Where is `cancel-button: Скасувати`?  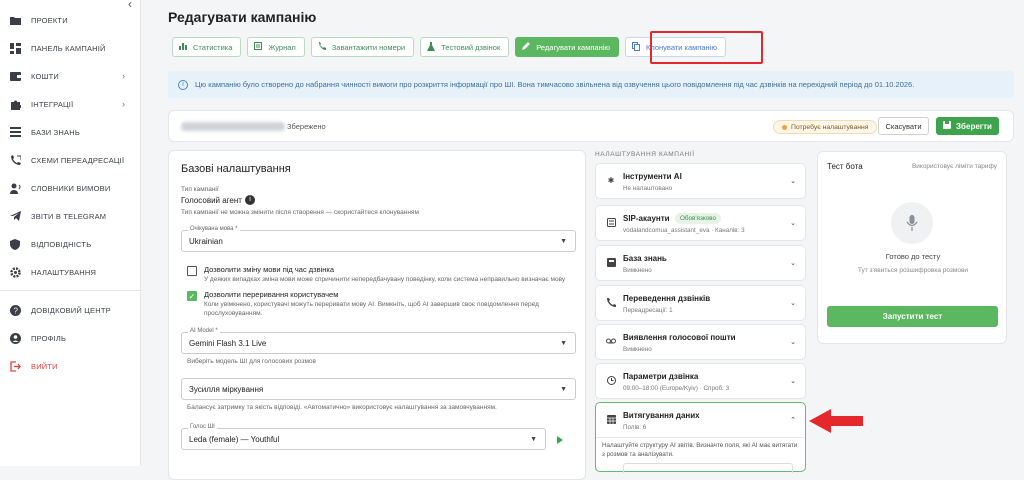 cancel-button: Скасувати is located at coordinates (903, 126).